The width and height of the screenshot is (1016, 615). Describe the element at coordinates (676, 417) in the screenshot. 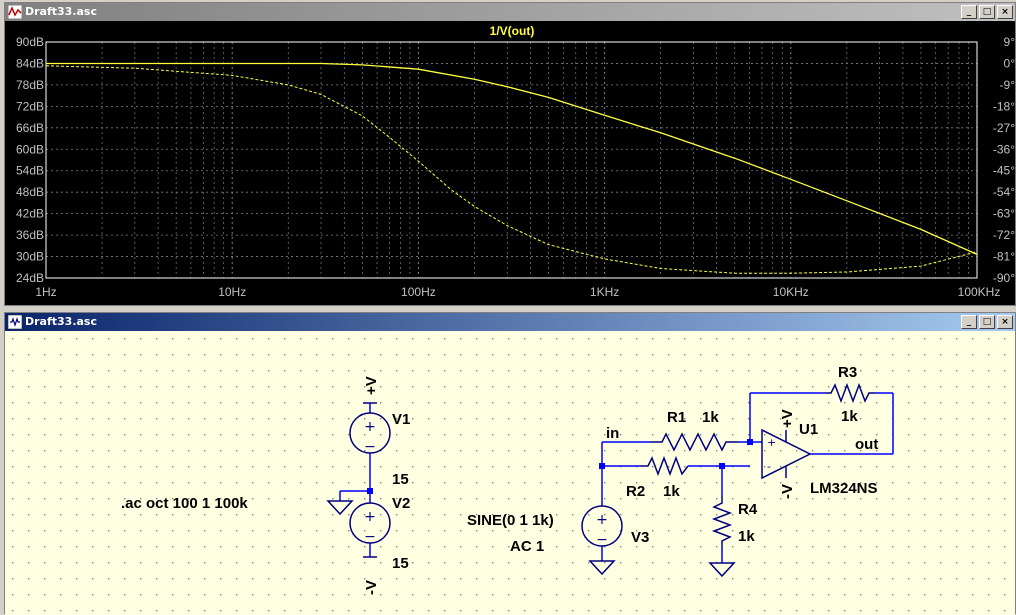

I see `r1-name: R1` at that location.